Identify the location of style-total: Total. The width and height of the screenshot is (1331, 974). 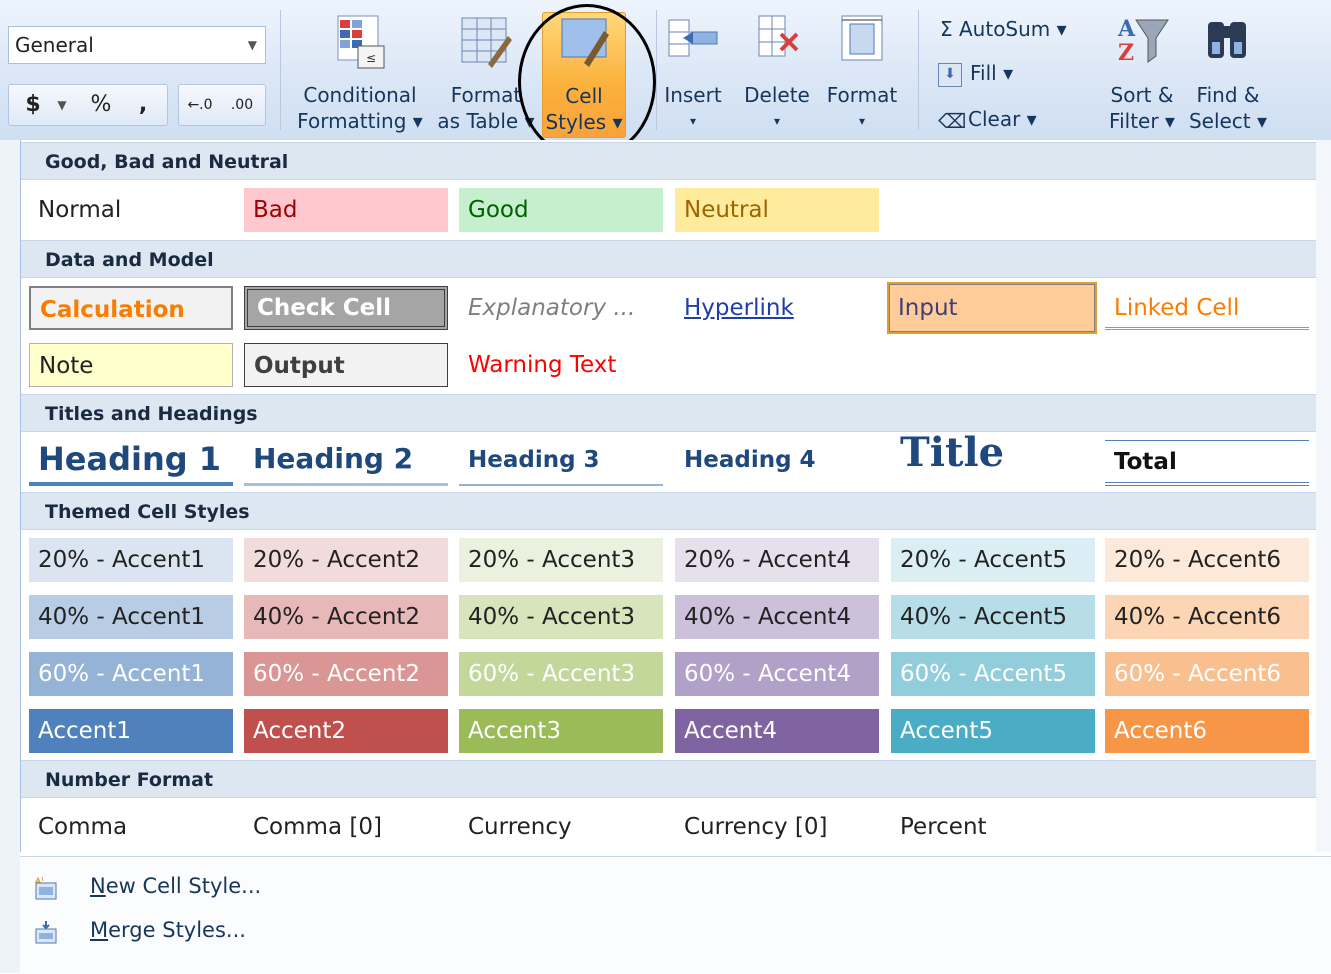
(1207, 463).